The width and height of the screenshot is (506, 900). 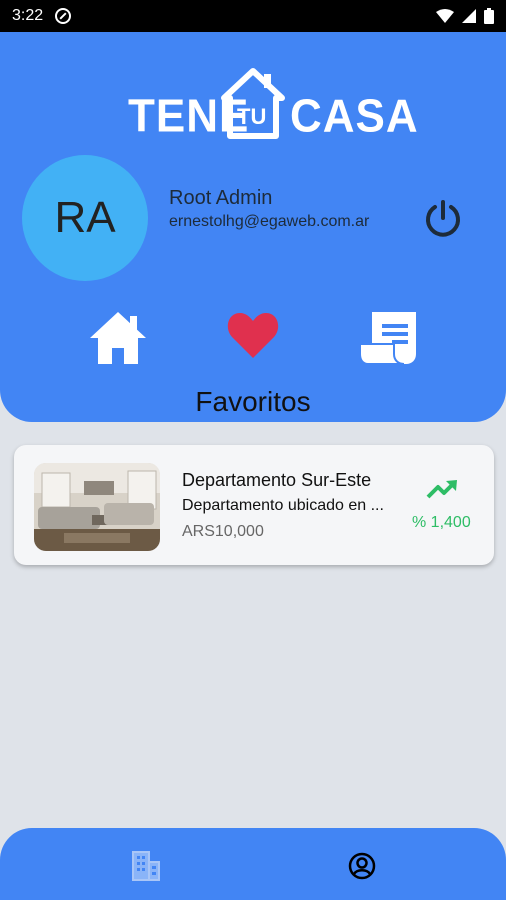 What do you see at coordinates (97, 507) in the screenshot?
I see `property-thumbnail` at bounding box center [97, 507].